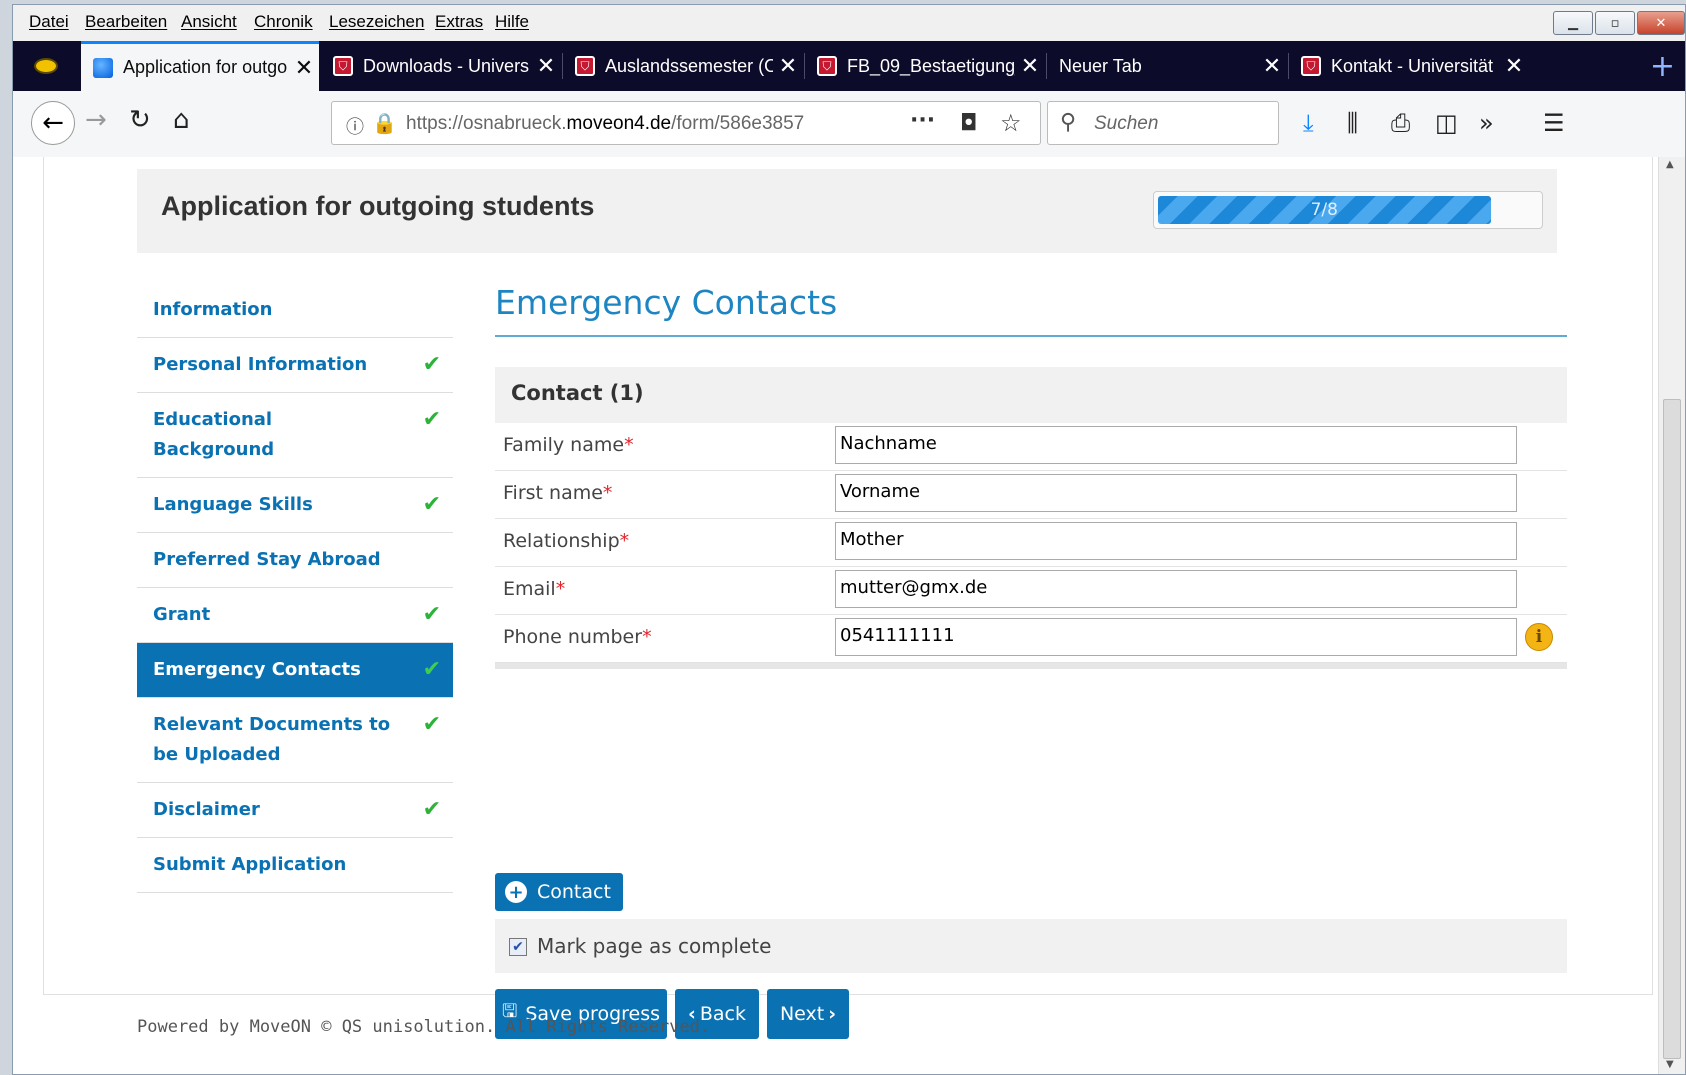 The image size is (1686, 1075). What do you see at coordinates (689, 65) in the screenshot?
I see `tab-title: Auslandssemester (O` at bounding box center [689, 65].